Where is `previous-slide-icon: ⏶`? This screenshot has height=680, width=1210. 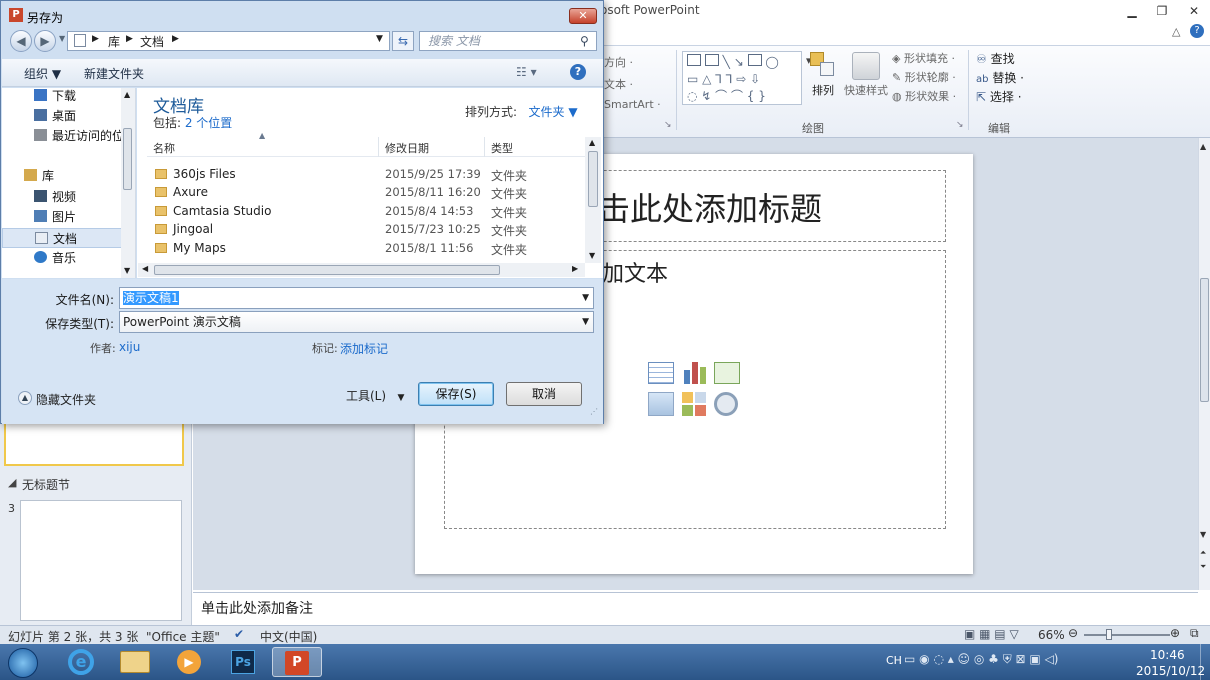 previous-slide-icon: ⏶ is located at coordinates (1203, 553).